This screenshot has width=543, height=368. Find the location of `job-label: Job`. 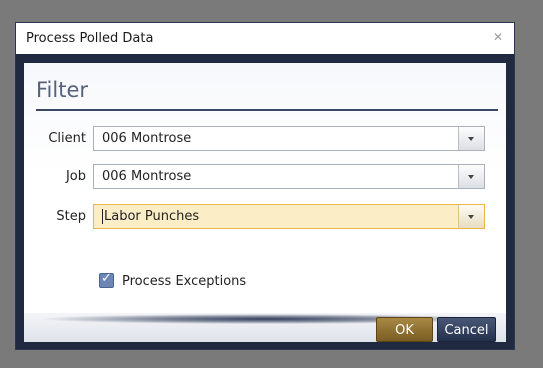

job-label: Job is located at coordinates (75, 176).